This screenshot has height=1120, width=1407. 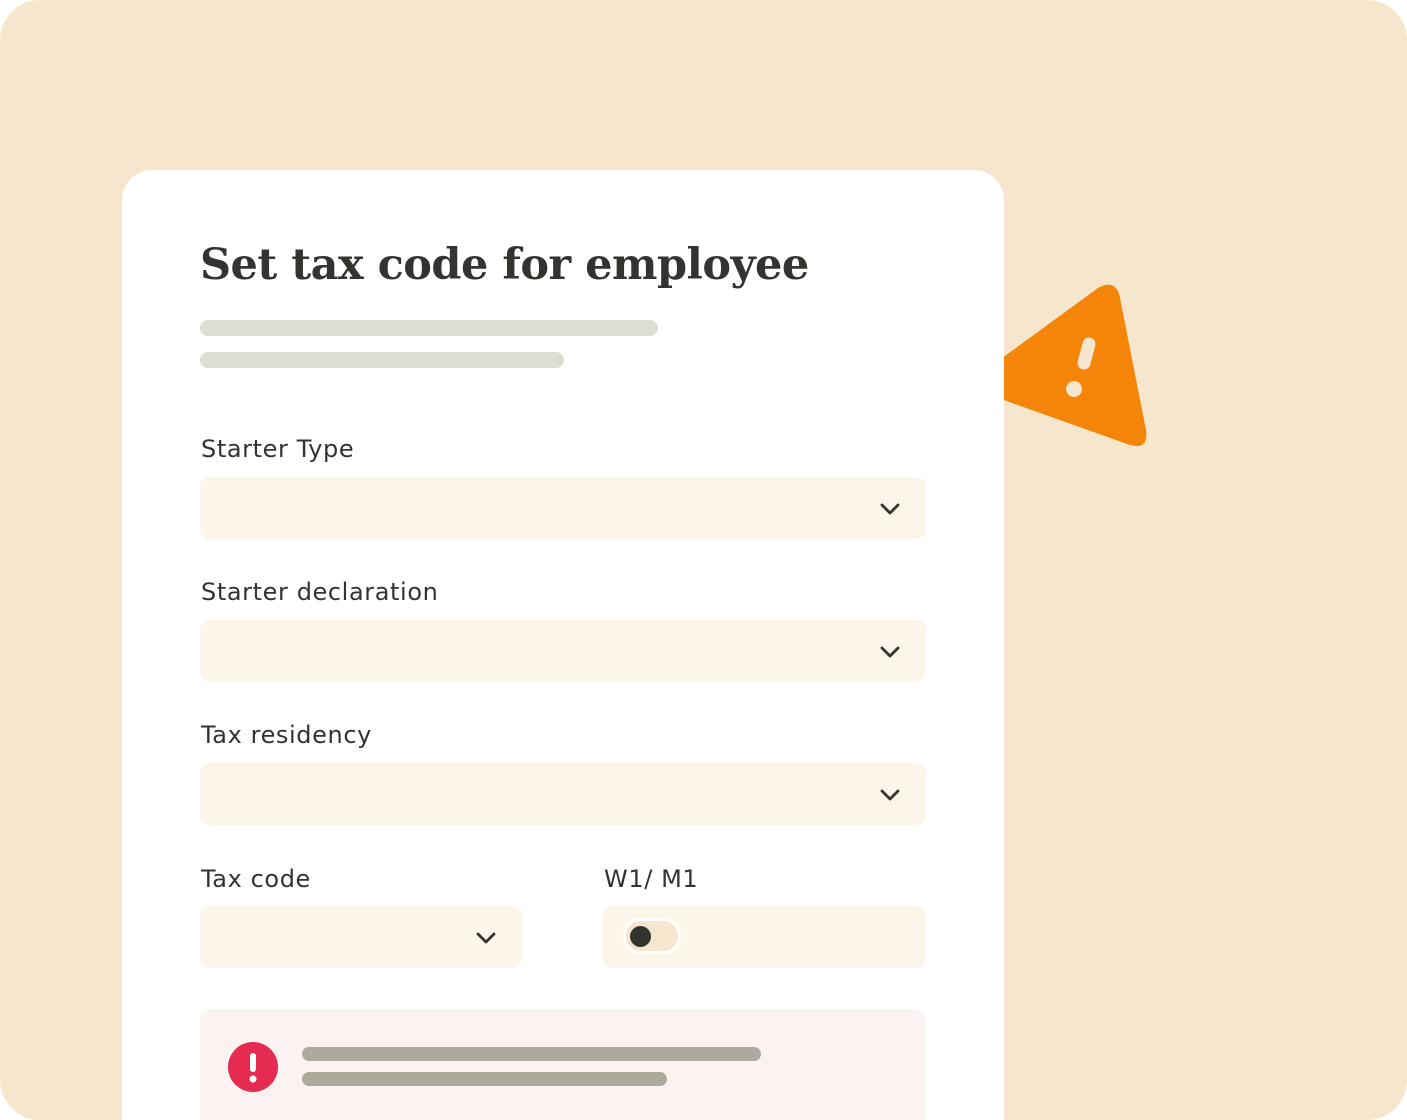 What do you see at coordinates (563, 1064) in the screenshot?
I see `error-alert` at bounding box center [563, 1064].